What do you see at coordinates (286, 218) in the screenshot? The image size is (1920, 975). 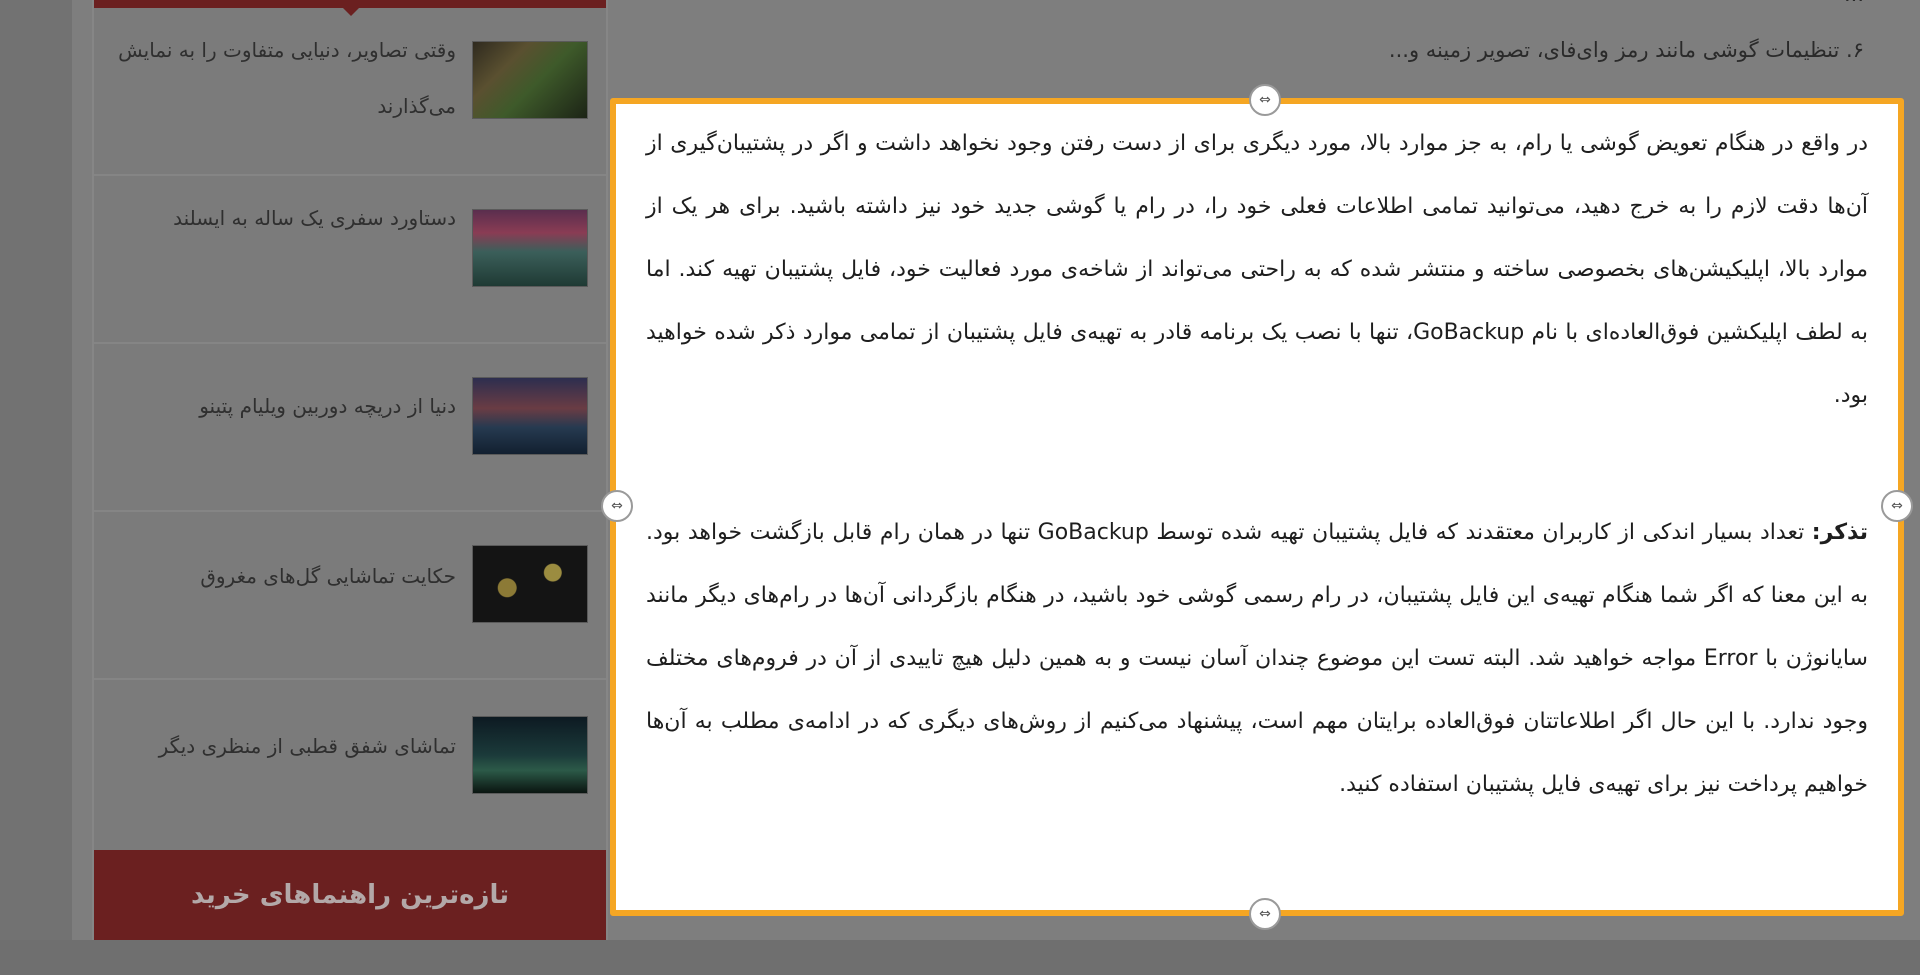 I see `sidebar-item-title: دستاورد سفری یک ساله به ایسلند` at bounding box center [286, 218].